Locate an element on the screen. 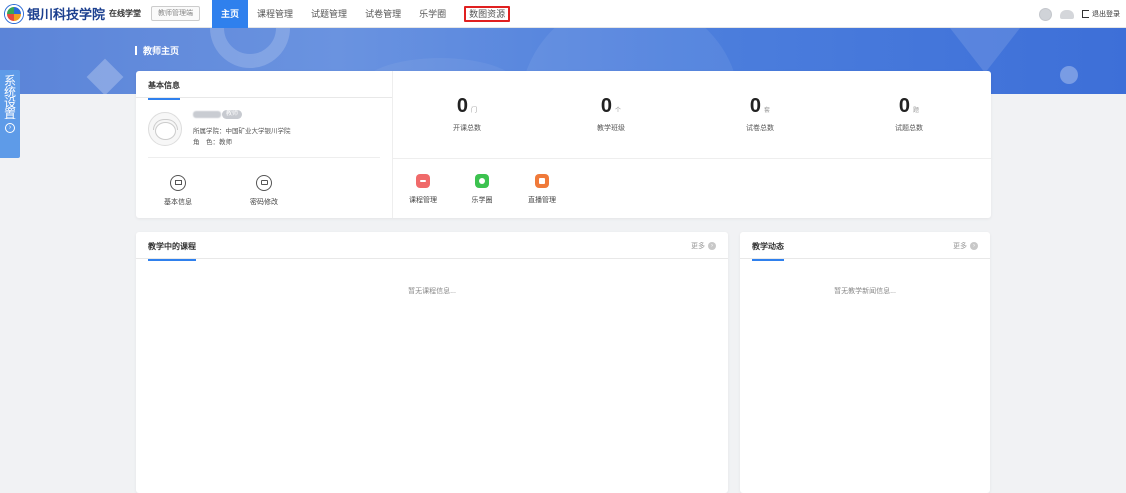 The width and height of the screenshot is (1126, 493). change-password-link: 密码修改 is located at coordinates (264, 191).